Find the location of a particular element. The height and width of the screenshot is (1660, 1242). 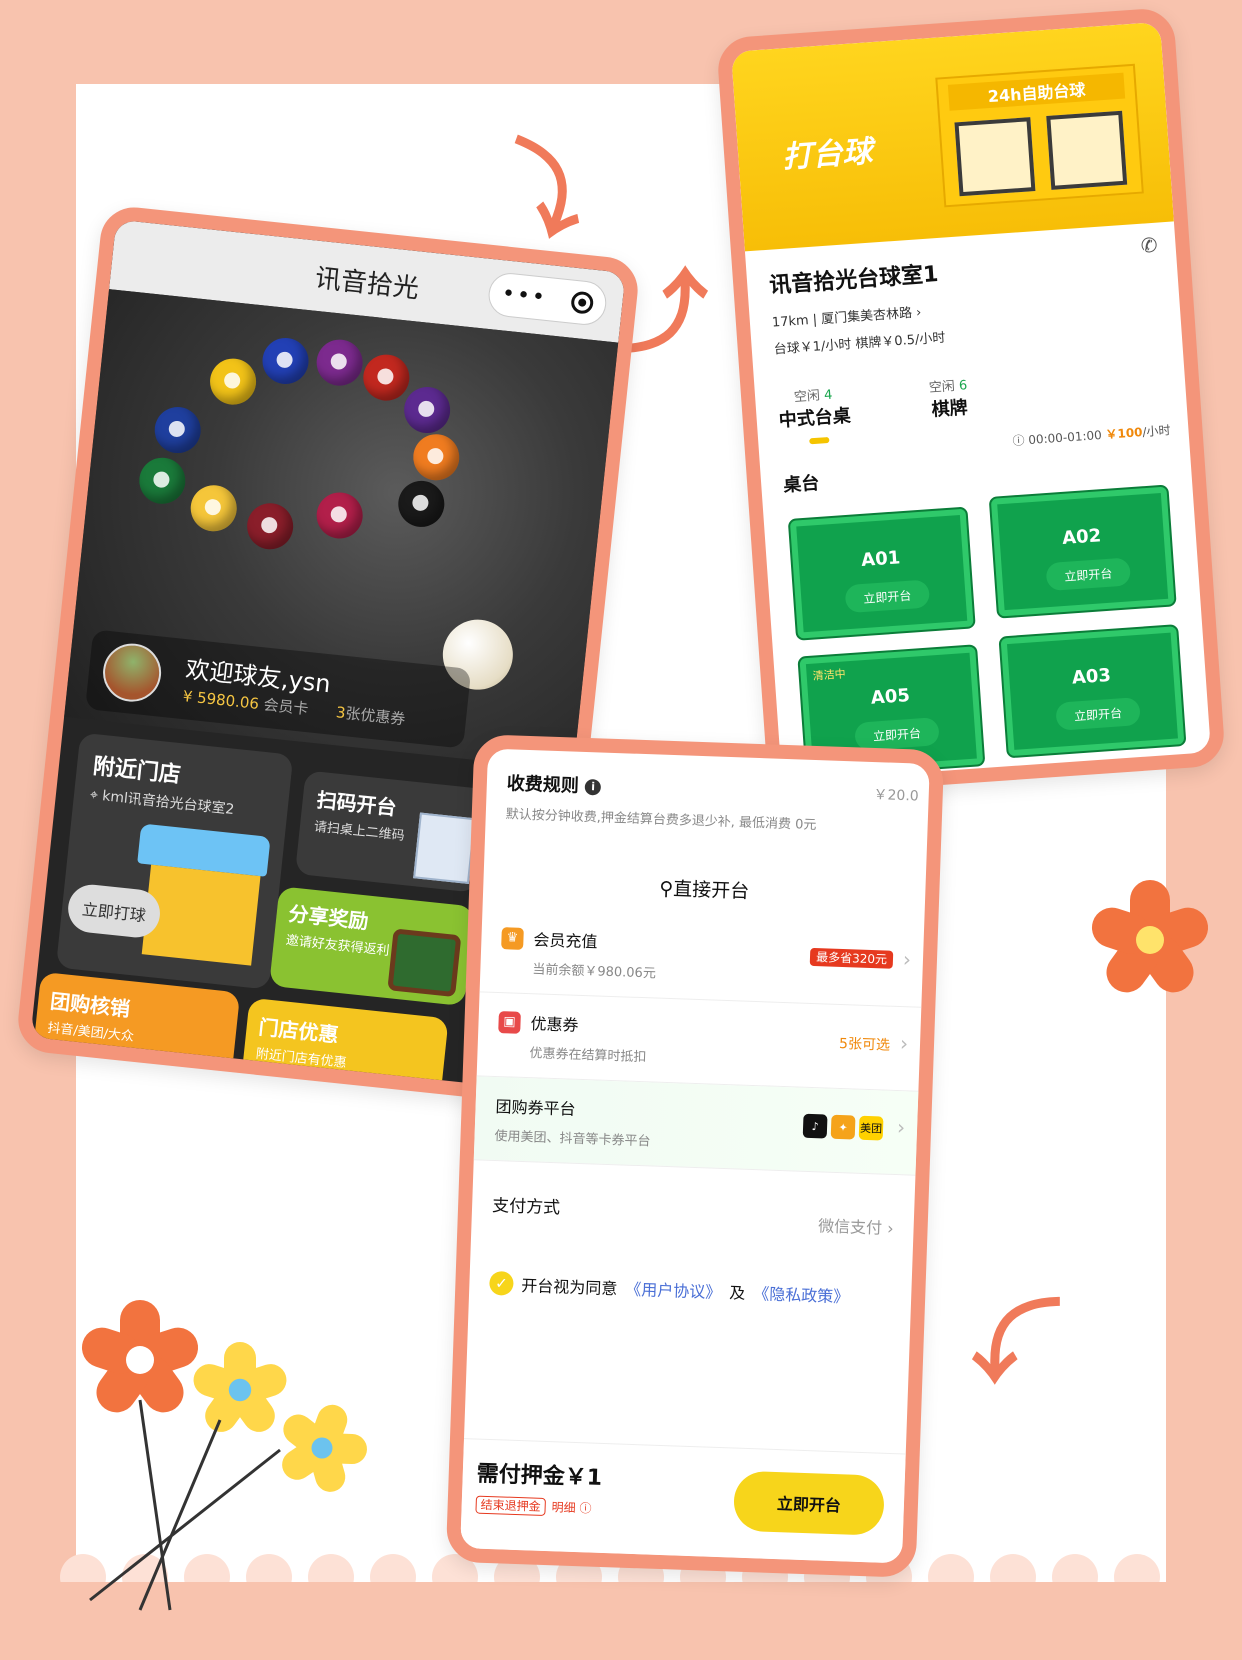

tab-chinese-table: 空闲 4 中式台桌 is located at coordinates (814, 408).